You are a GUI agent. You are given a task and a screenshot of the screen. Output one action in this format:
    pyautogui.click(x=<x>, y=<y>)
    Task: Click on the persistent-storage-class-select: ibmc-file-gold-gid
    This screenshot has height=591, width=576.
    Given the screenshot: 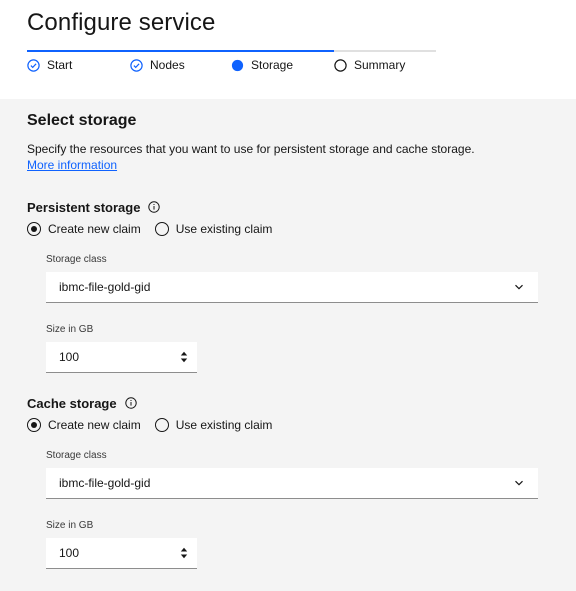 What is the action you would take?
    pyautogui.click(x=292, y=287)
    